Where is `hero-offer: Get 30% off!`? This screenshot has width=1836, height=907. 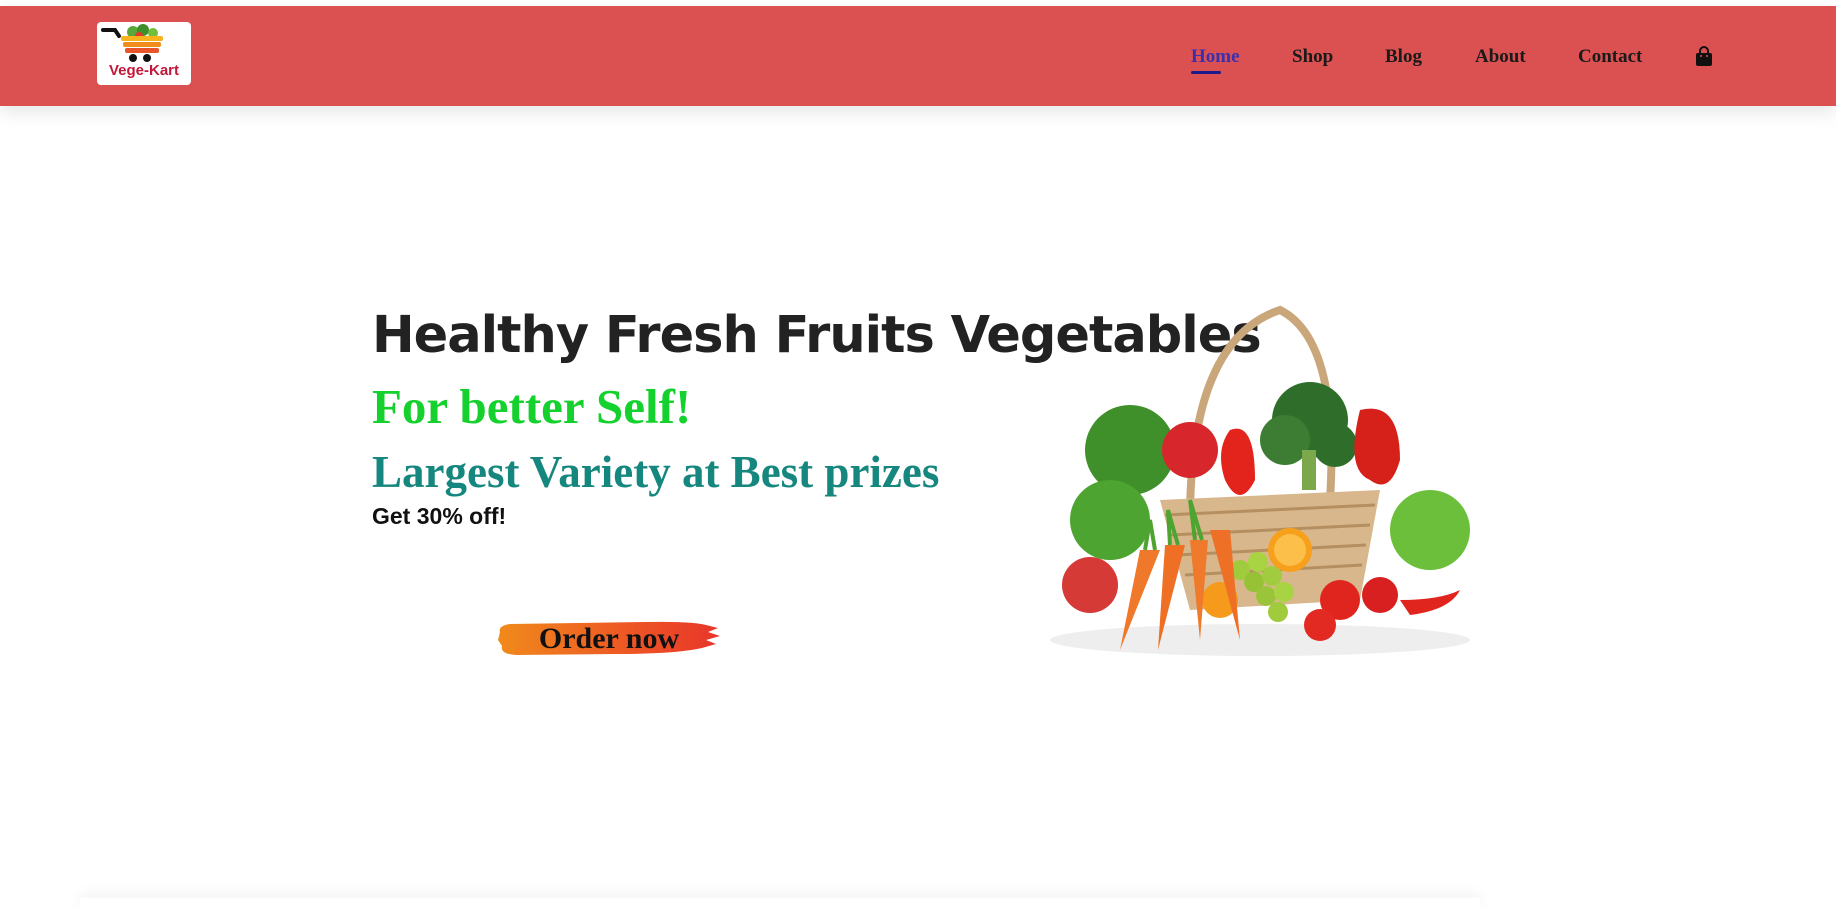 hero-offer: Get 30% off! is located at coordinates (439, 516).